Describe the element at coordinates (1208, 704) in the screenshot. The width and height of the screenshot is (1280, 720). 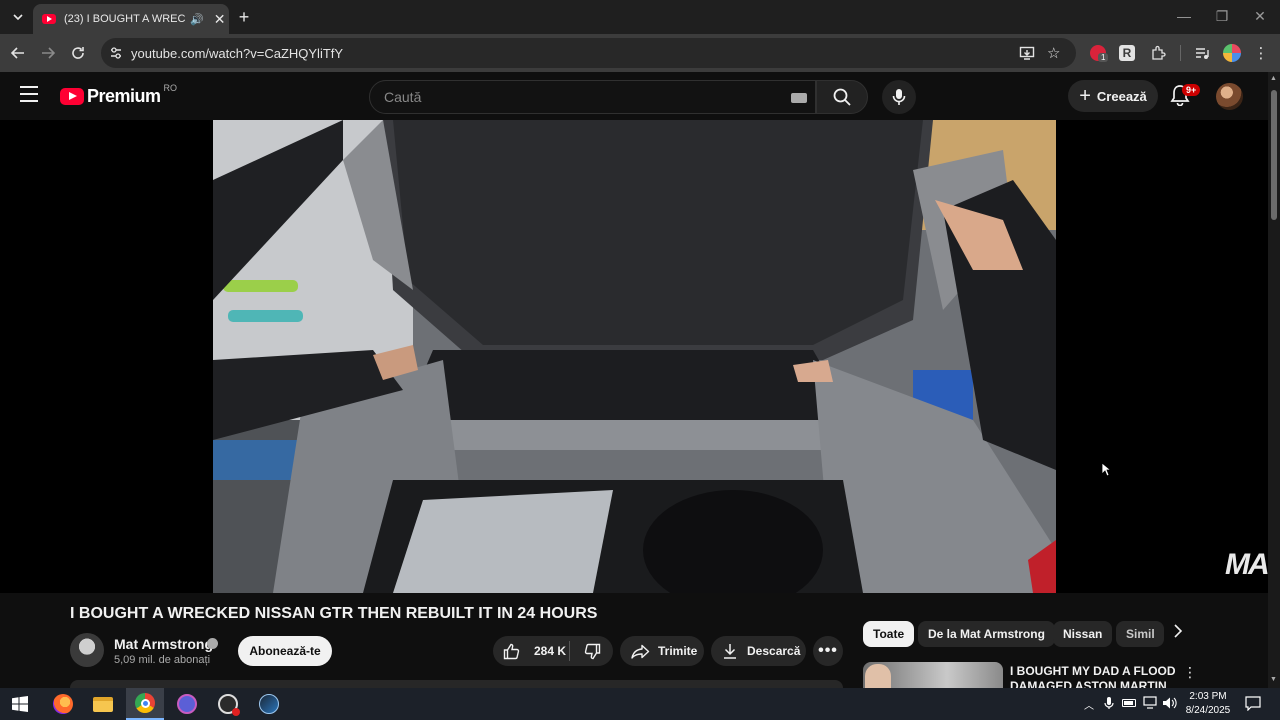
I see `taskbar-clock: 2:03 PM 8/24/2025` at that location.